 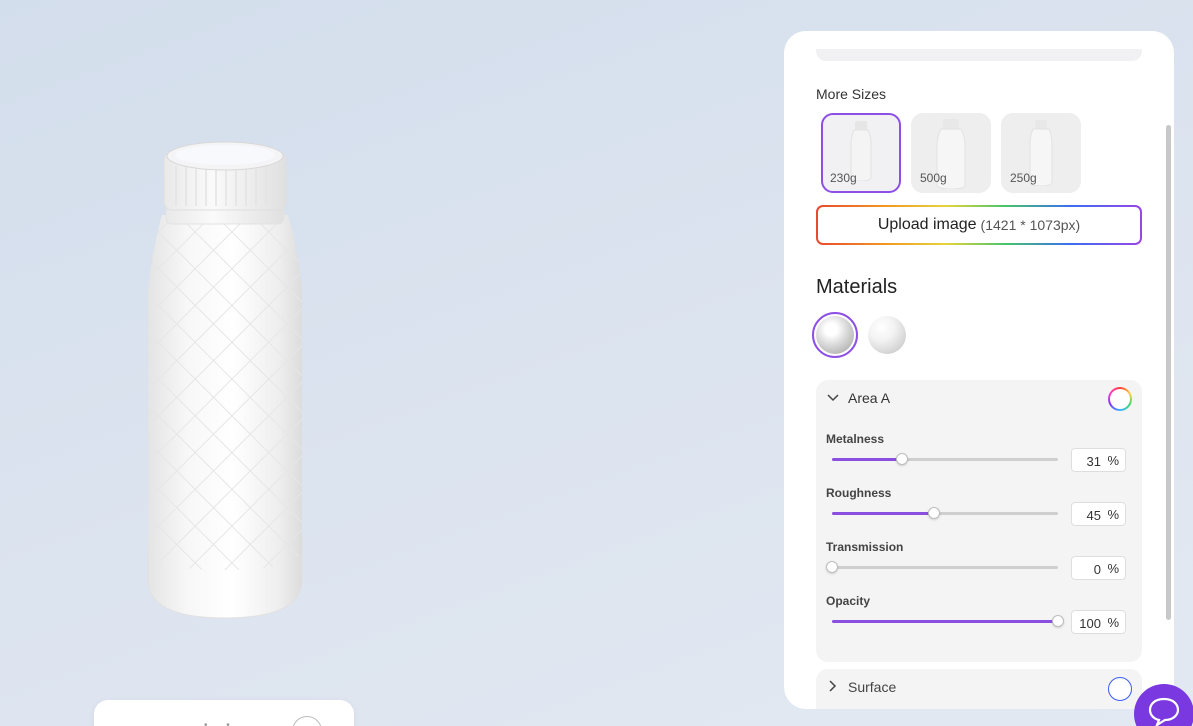 What do you see at coordinates (855, 439) in the screenshot?
I see `slider-label: Metalness` at bounding box center [855, 439].